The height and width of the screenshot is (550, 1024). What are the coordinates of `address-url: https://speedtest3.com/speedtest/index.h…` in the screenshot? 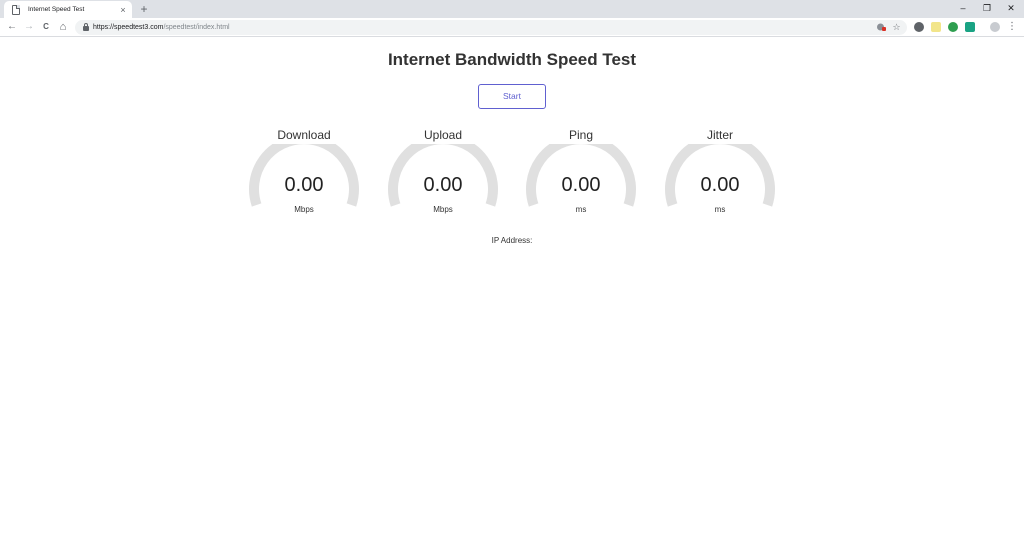 It's located at (161, 27).